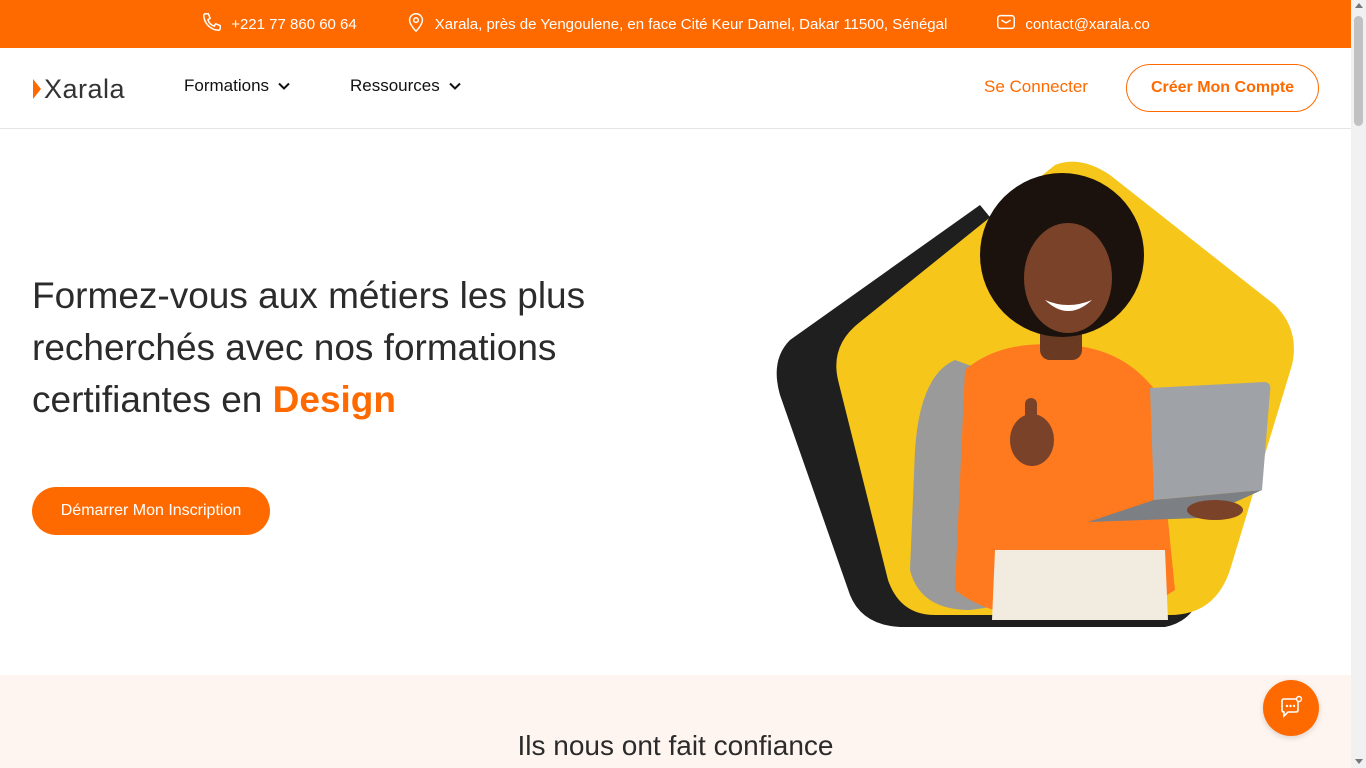  I want to click on logo-mark-icon, so click(37, 89).